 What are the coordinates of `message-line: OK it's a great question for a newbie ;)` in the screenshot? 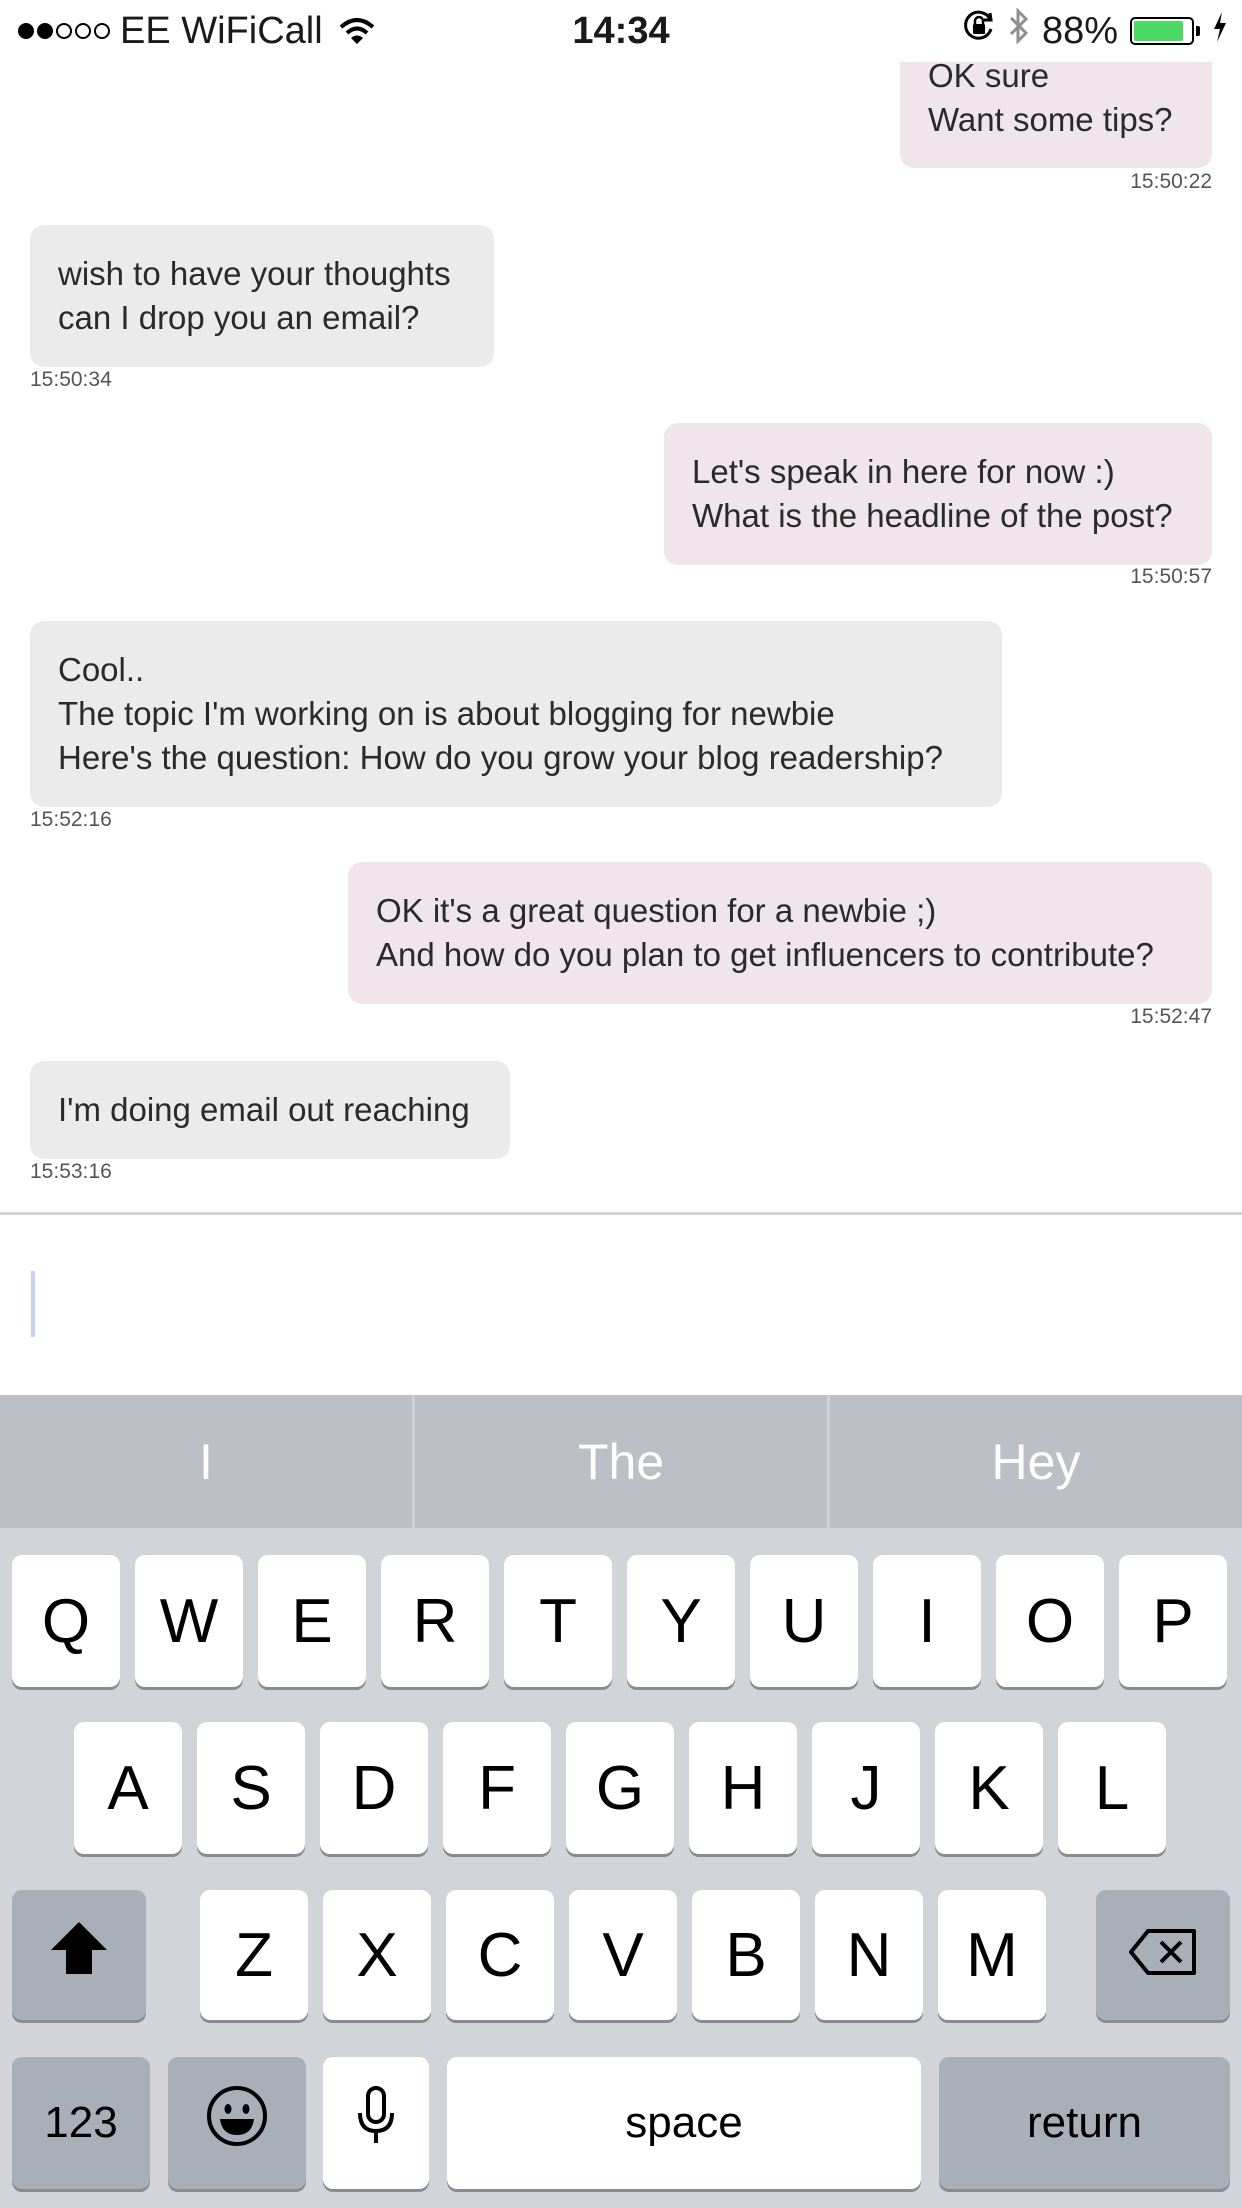 It's located at (656, 910).